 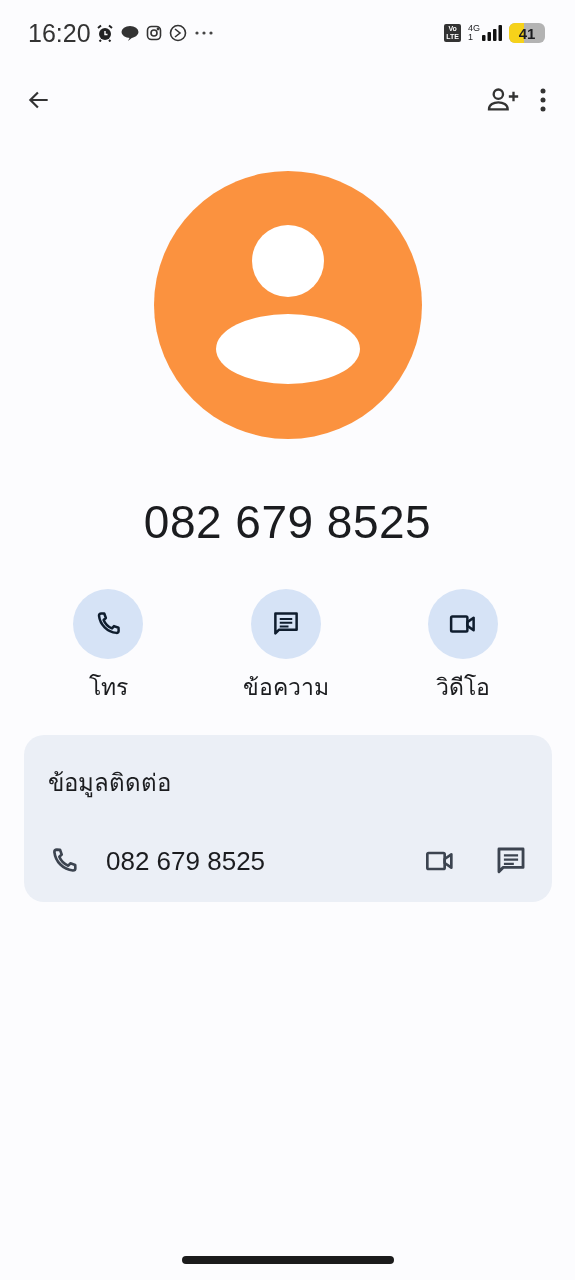 What do you see at coordinates (492, 33) in the screenshot?
I see `signal-icon` at bounding box center [492, 33].